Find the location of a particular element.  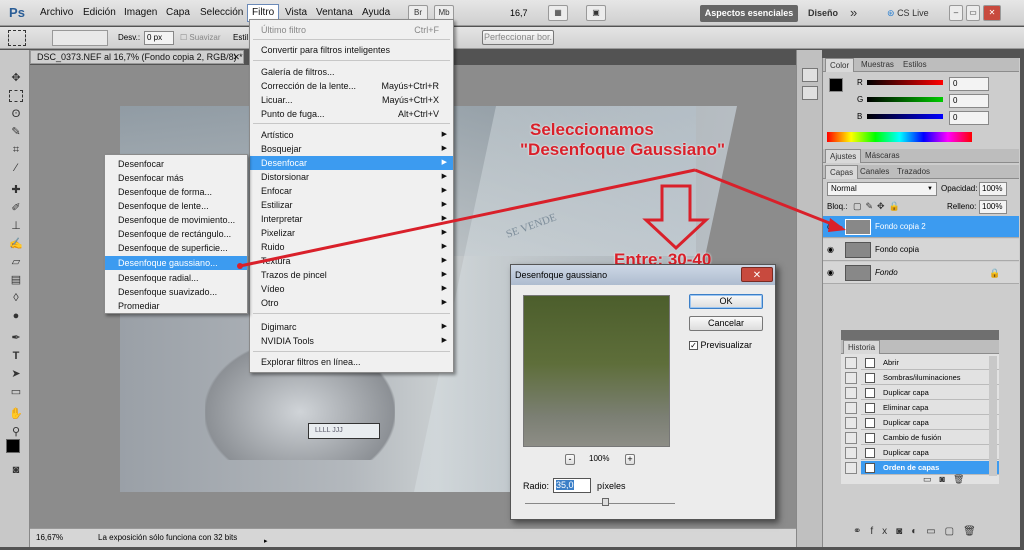

b-slider is located at coordinates (905, 116).